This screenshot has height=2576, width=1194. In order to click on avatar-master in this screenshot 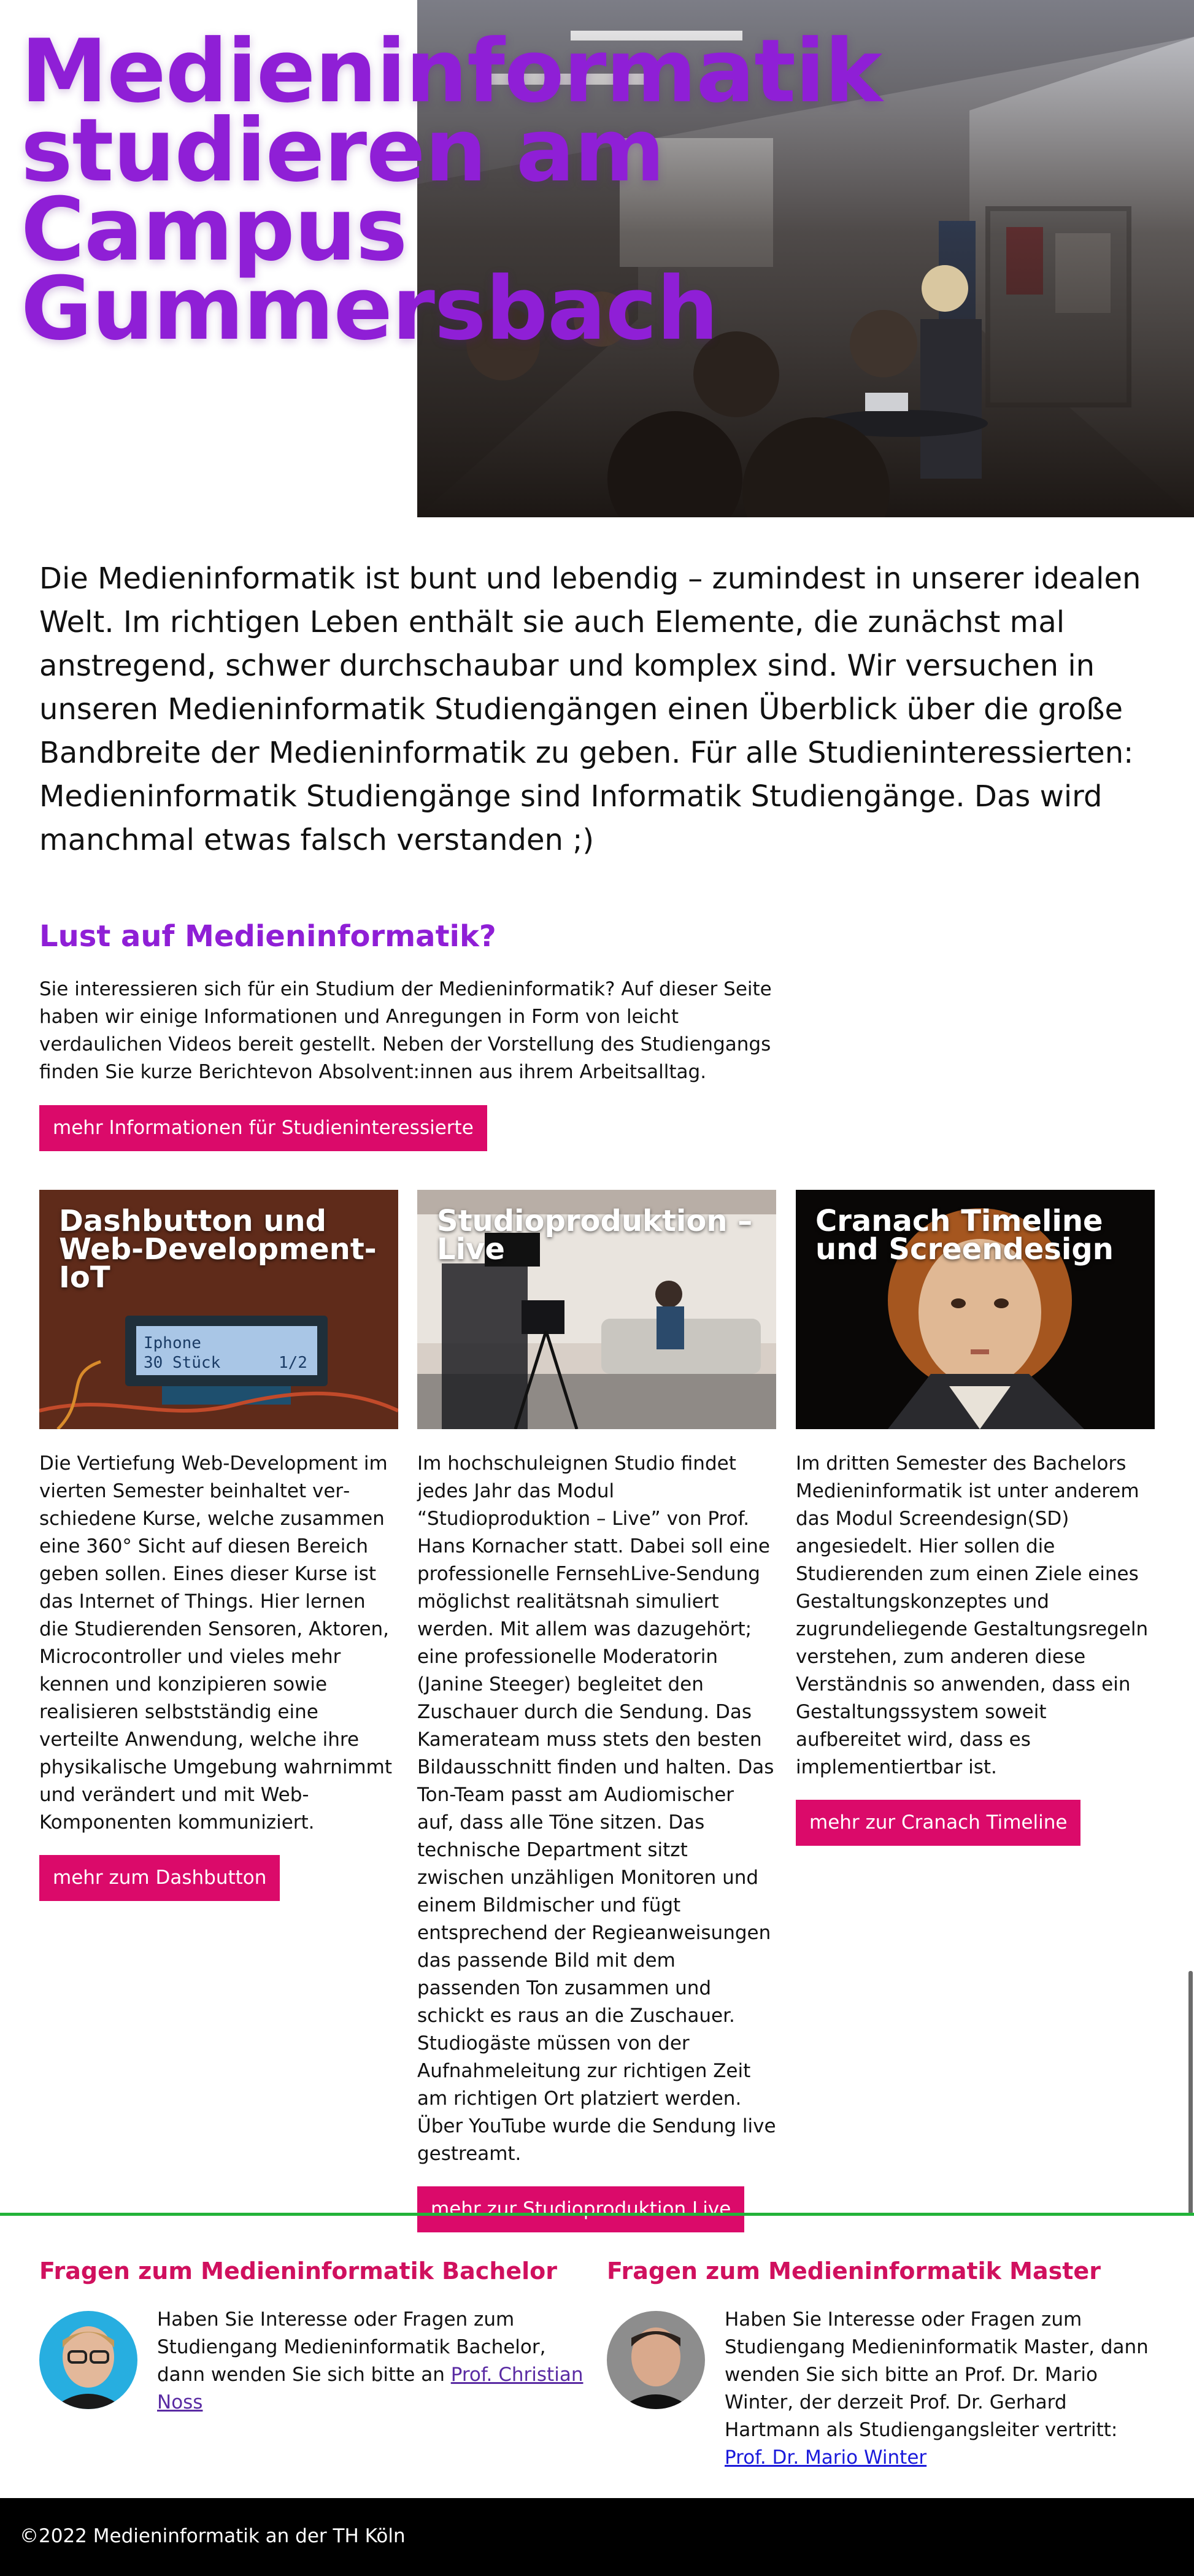, I will do `click(656, 2360)`.